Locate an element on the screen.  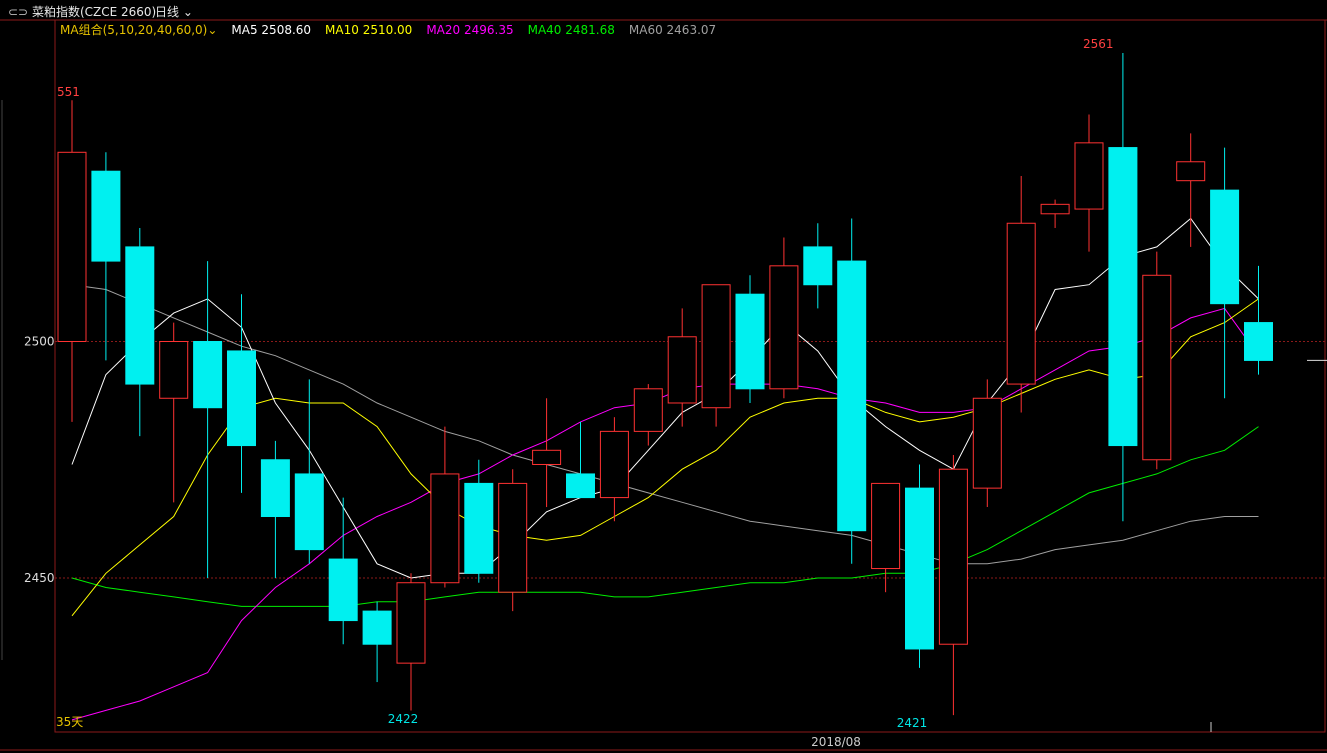
day-count-annotation: 35天 is located at coordinates (69, 722).